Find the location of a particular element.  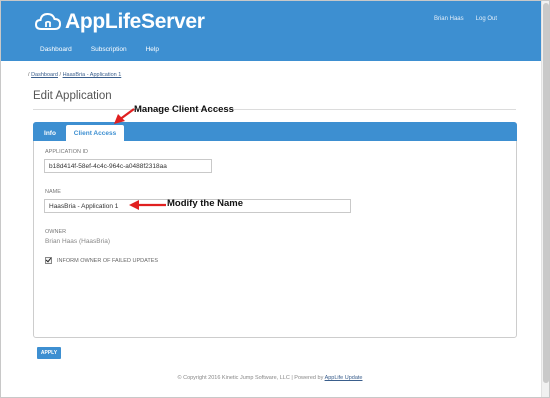

brand-logo: AppLifeServer is located at coordinates (119, 22).